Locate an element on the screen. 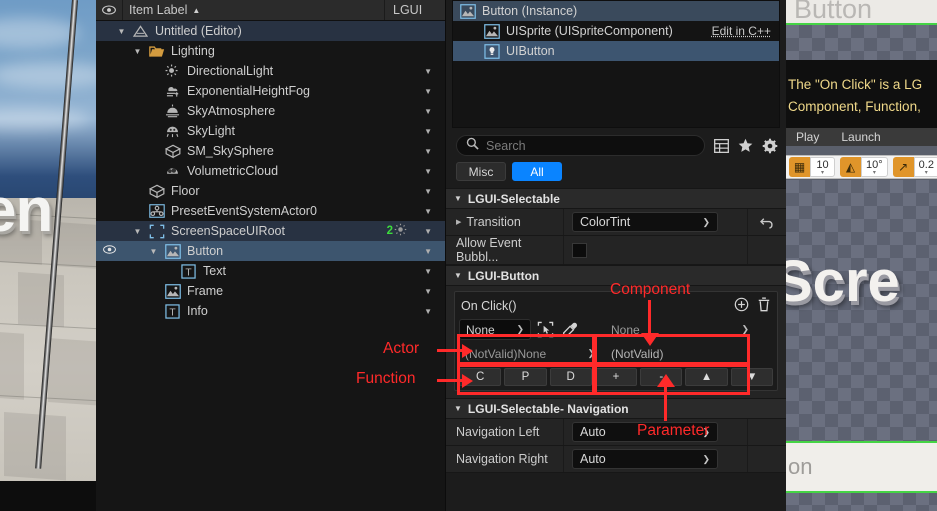  eye-icon is located at coordinates (109, 10).